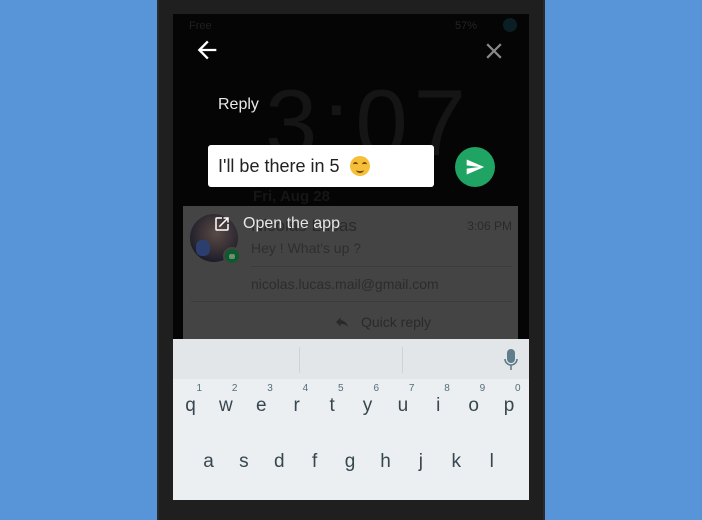 This screenshot has height=520, width=702. Describe the element at coordinates (222, 224) in the screenshot. I see `open-in-new-icon` at that location.